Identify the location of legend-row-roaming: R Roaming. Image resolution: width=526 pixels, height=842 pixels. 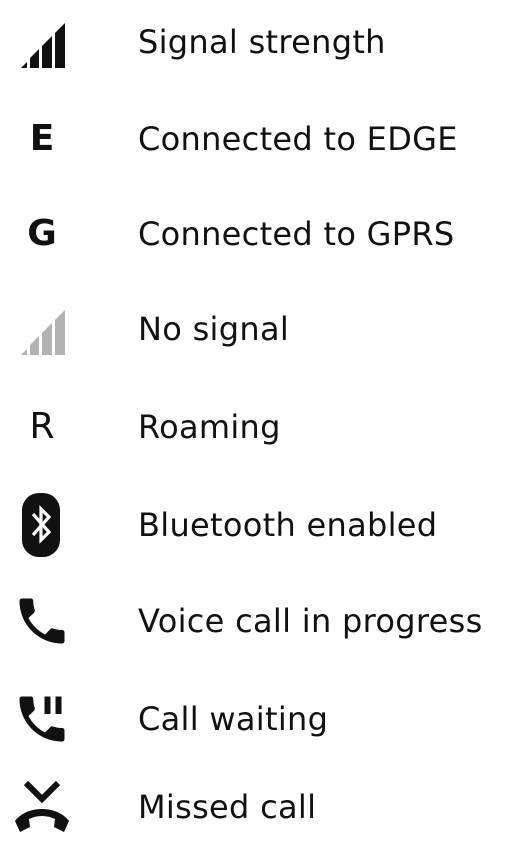
(263, 427).